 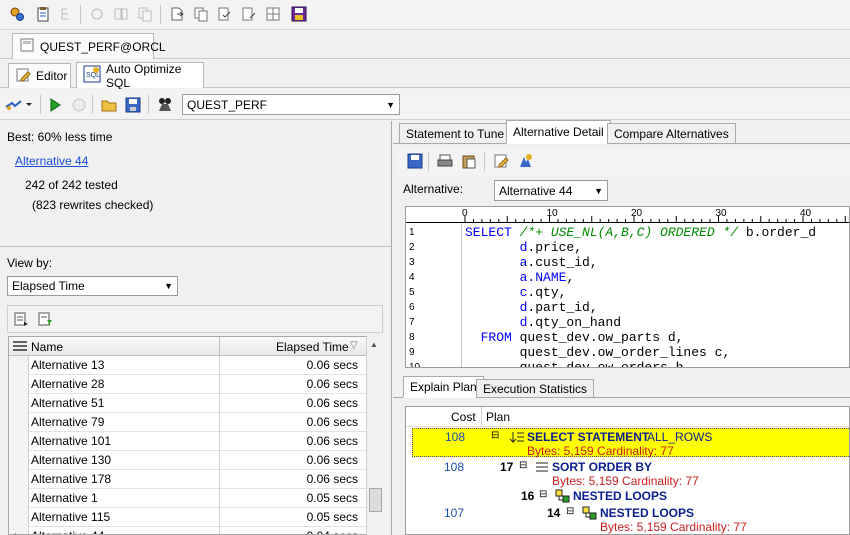 What do you see at coordinates (51, 161) in the screenshot?
I see `best-alternative-link: Alternative 44` at bounding box center [51, 161].